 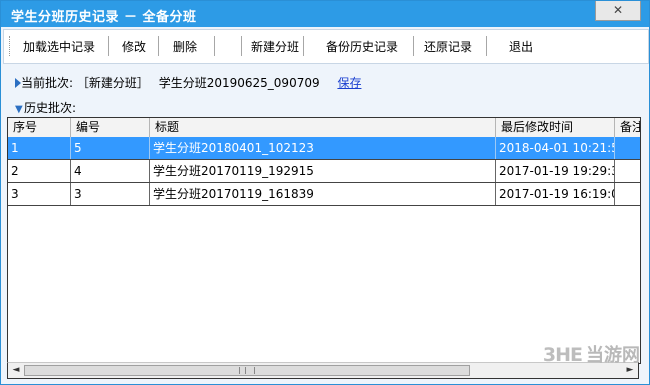 I want to click on exit-button: 退出, so click(x=521, y=46).